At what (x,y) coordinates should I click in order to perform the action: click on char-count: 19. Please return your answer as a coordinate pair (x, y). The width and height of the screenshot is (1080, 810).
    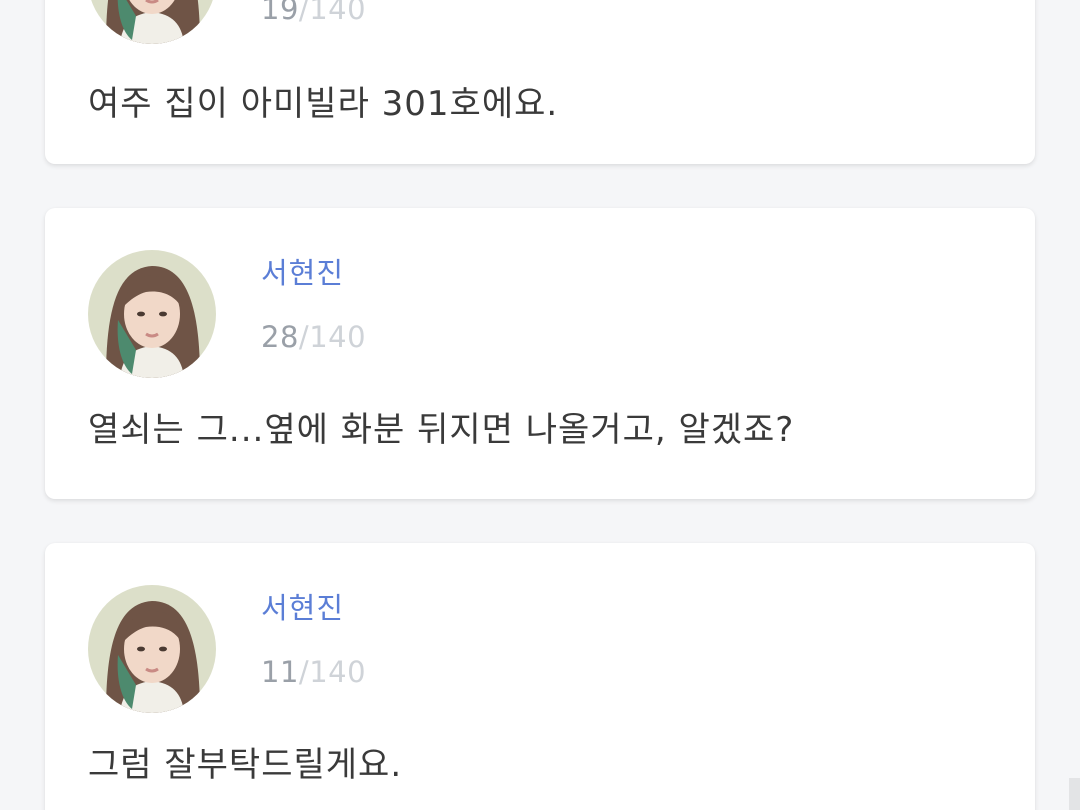
    Looking at the image, I should click on (280, 13).